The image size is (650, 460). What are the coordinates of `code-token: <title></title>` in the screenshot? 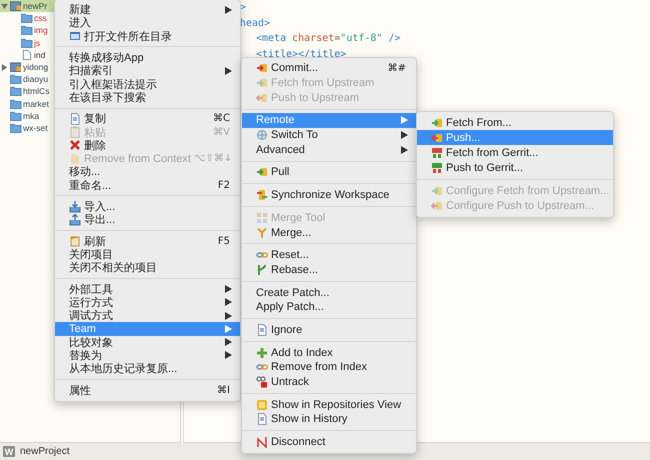 It's located at (301, 54).